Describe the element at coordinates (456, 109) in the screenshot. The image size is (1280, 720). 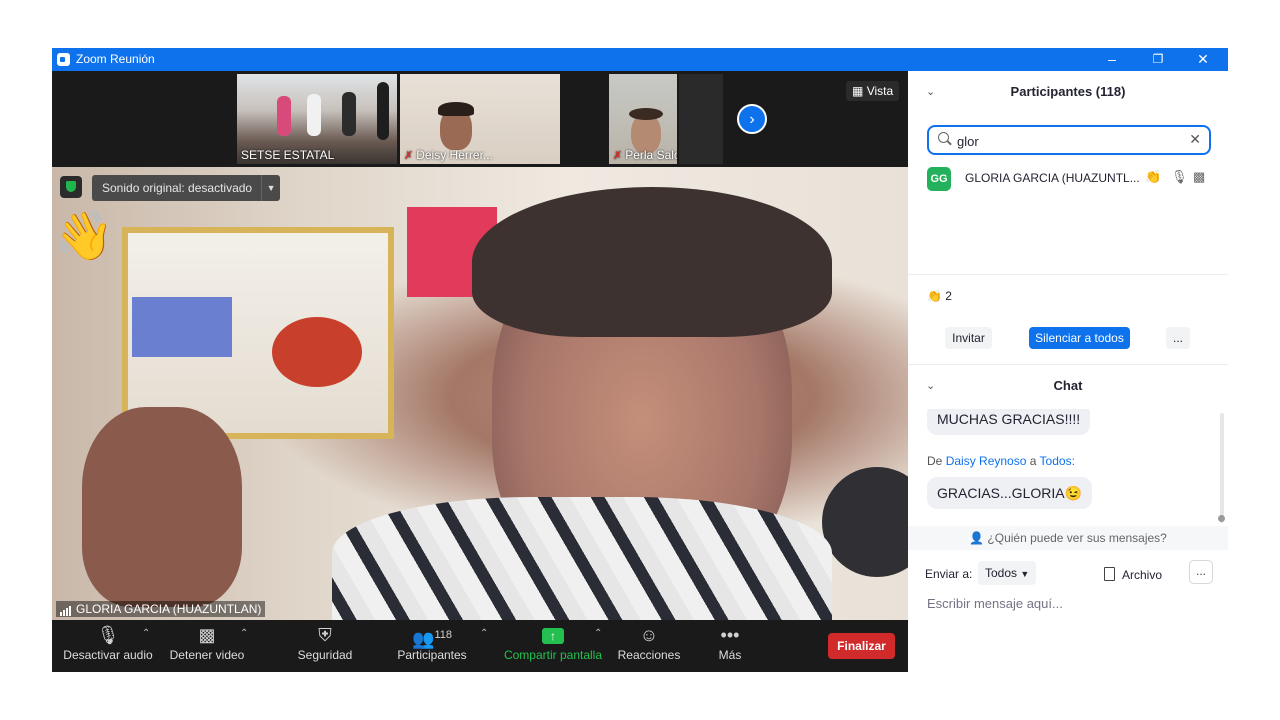
I see `participant-hair` at that location.